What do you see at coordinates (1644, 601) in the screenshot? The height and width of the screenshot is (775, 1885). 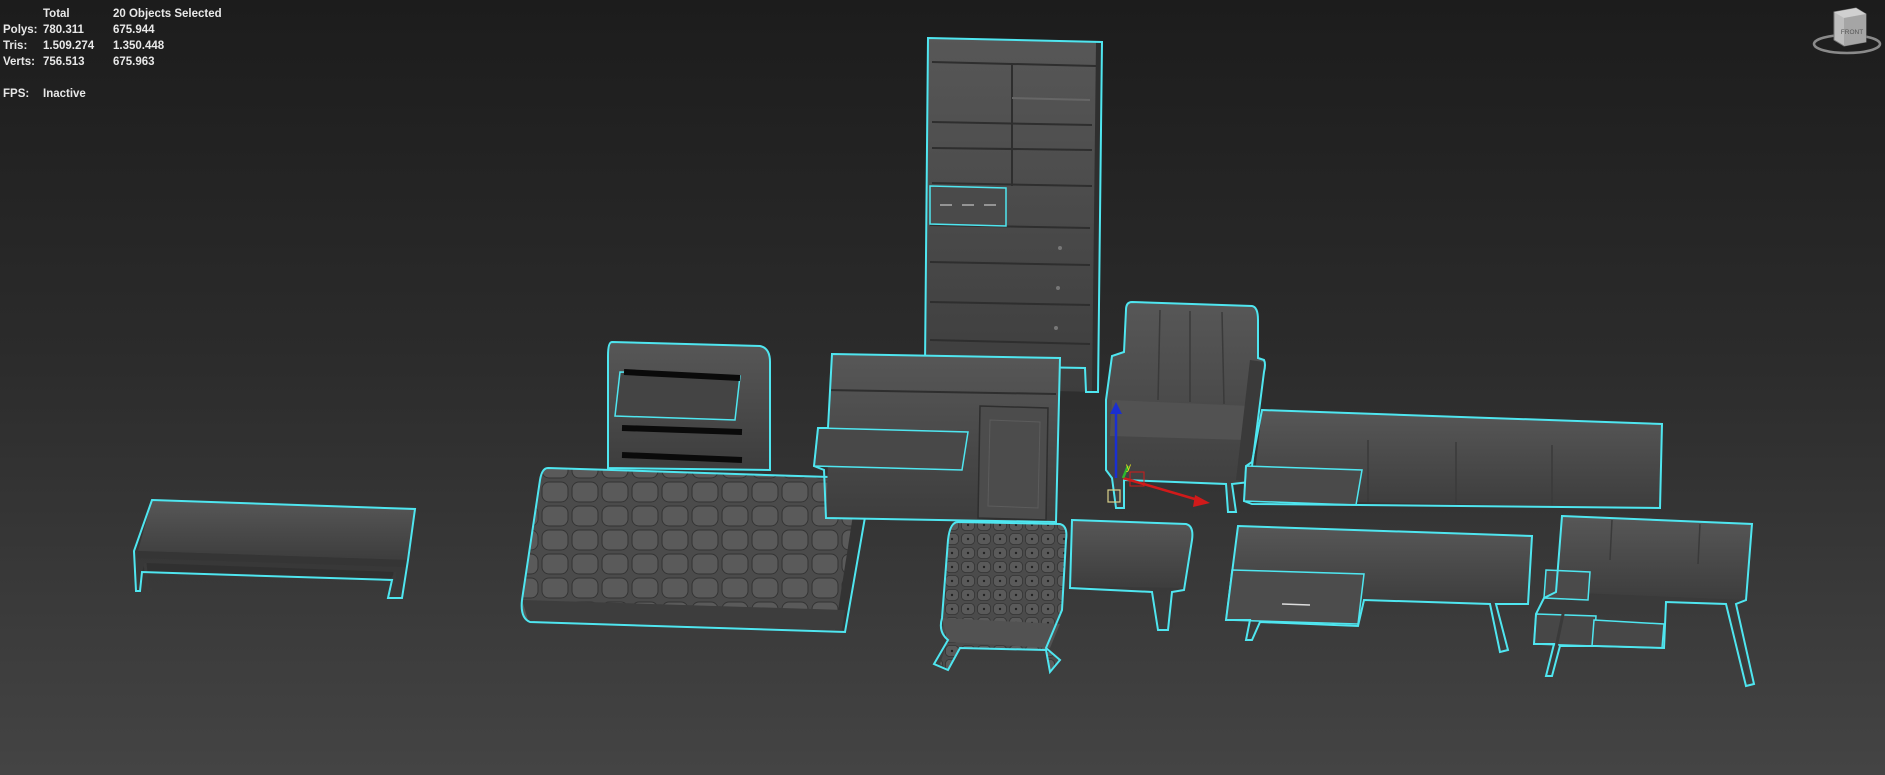 I see `side-desk-object` at bounding box center [1644, 601].